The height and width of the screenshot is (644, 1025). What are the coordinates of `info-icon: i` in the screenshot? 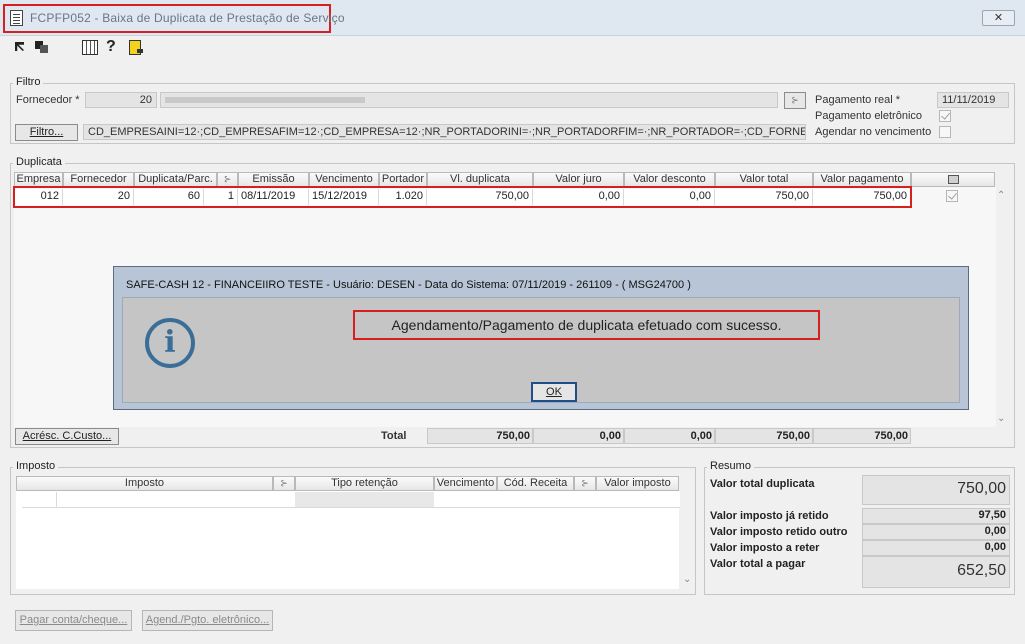 It's located at (170, 343).